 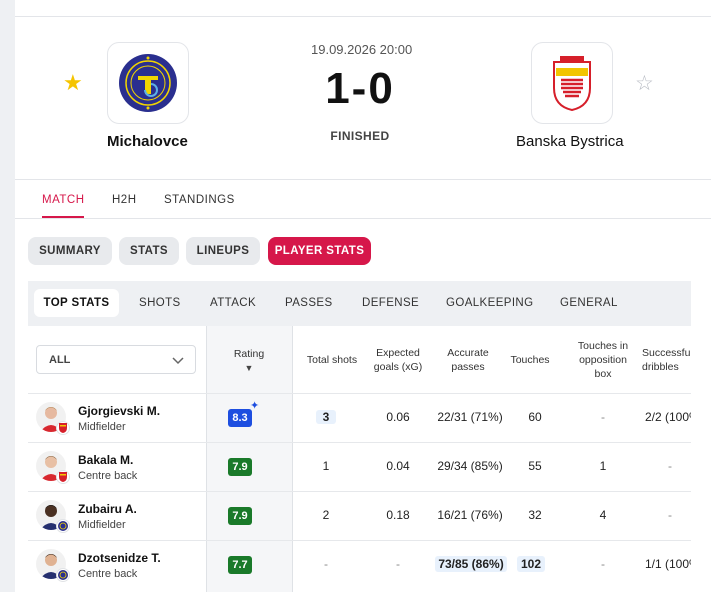 I want to click on player-name: Gjorgievski M., so click(x=119, y=411).